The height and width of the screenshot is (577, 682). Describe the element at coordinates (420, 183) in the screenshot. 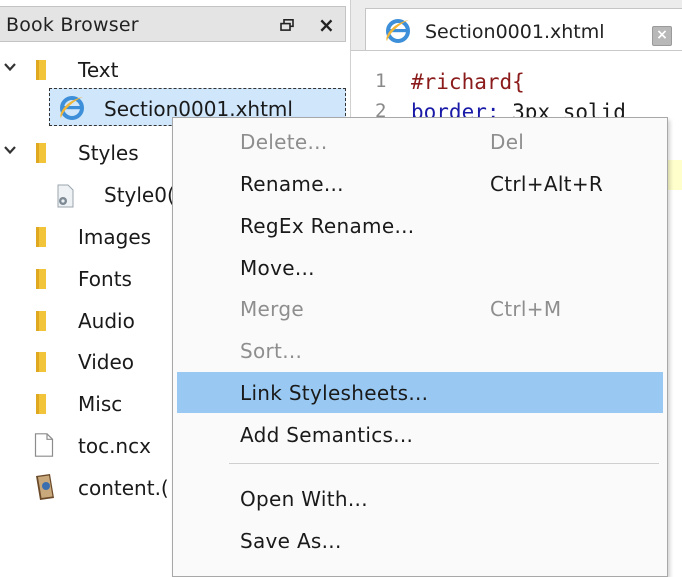

I see `menu-item-rename: Rename... Ctrl+Alt+R` at that location.